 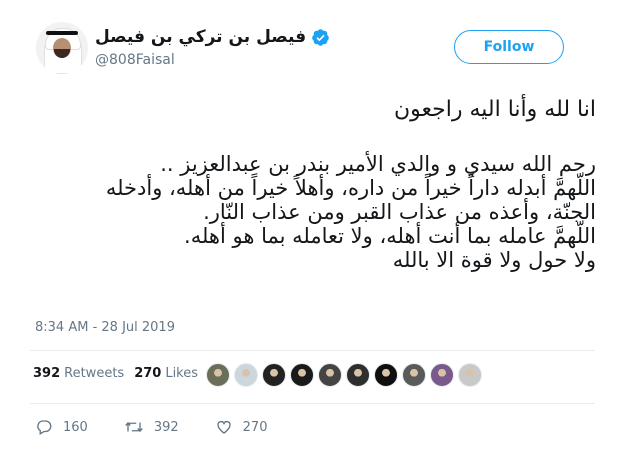 What do you see at coordinates (105, 327) in the screenshot?
I see `timestamp: 8:34 AM - 28 Jul 2019` at bounding box center [105, 327].